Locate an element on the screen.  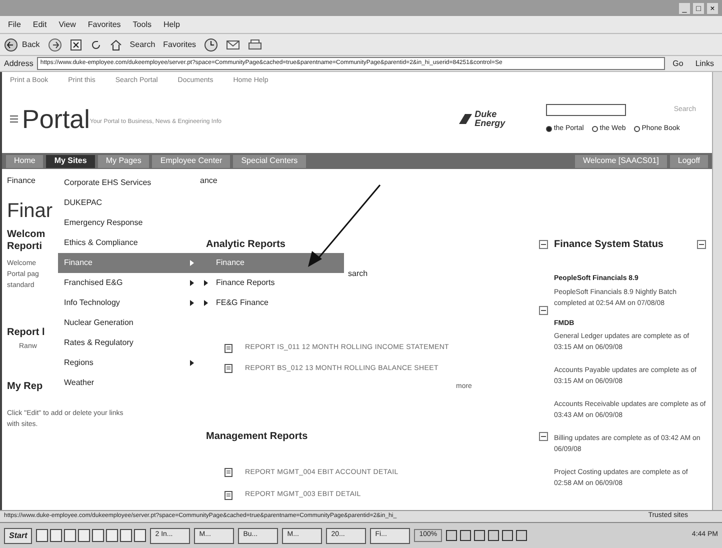
breadcrumb: Finance is located at coordinates (21, 181).